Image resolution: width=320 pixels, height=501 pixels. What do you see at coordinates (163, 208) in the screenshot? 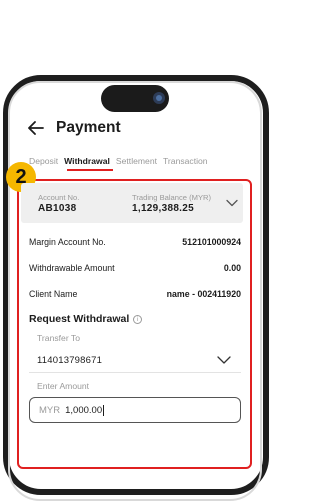
I see `balance-value: 1,129,388.25` at bounding box center [163, 208].